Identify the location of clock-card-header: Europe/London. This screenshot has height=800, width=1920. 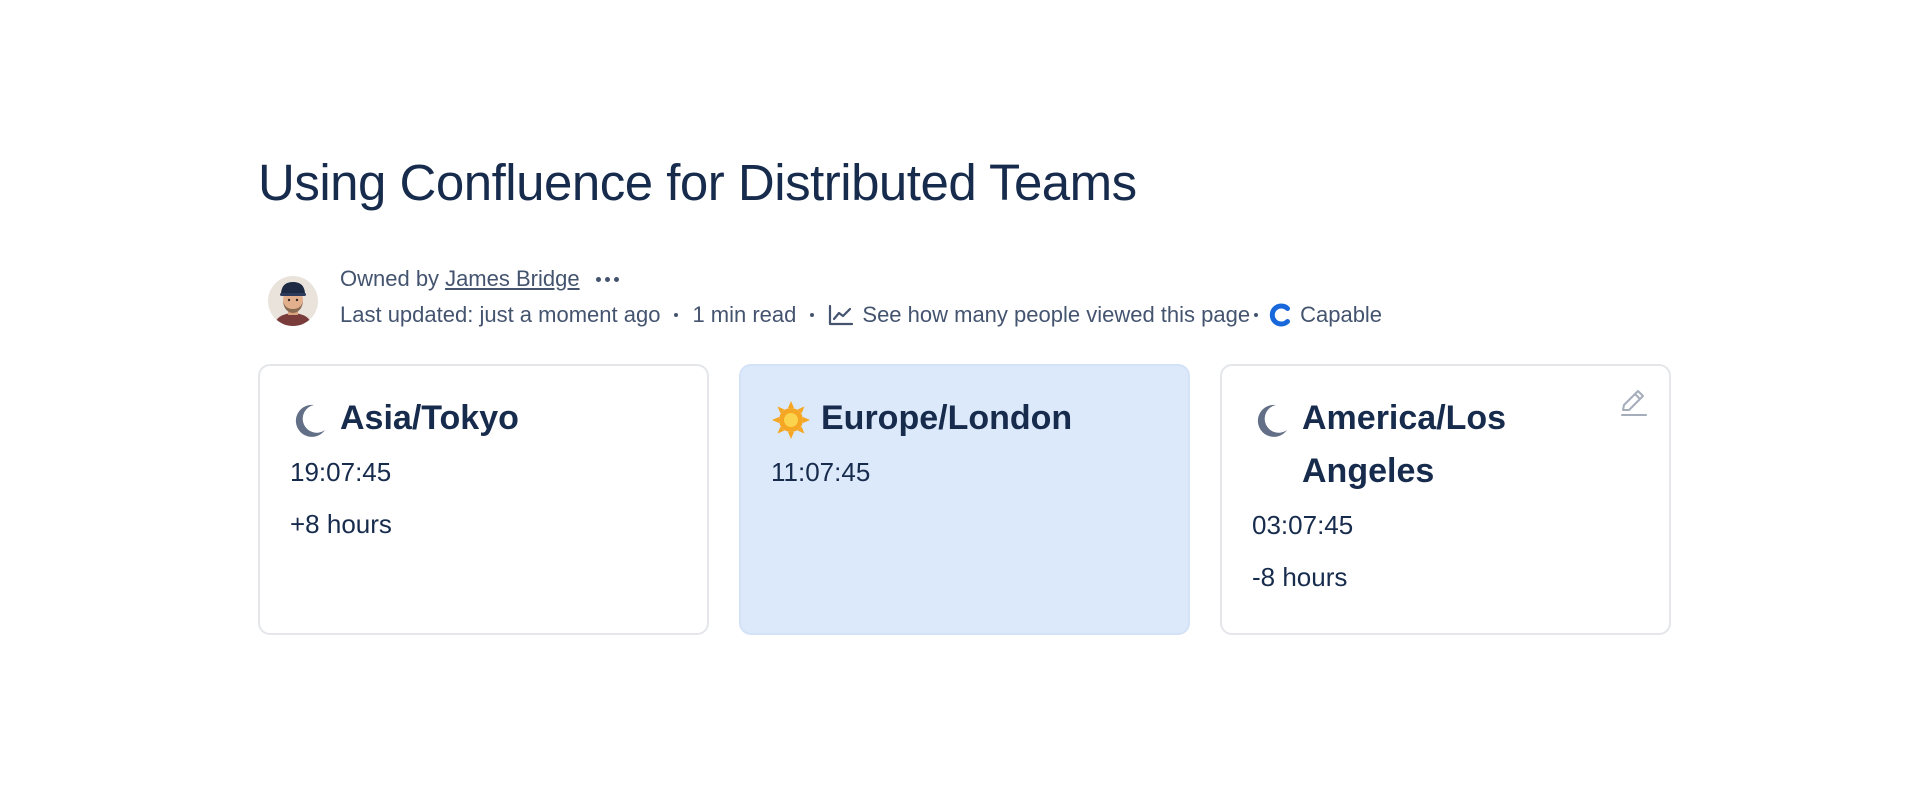
(964, 421).